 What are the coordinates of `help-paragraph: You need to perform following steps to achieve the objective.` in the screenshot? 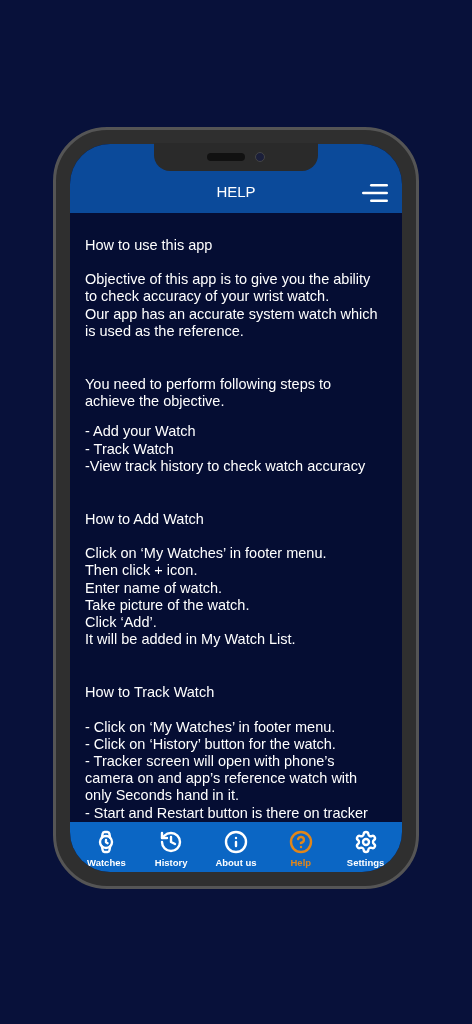 It's located at (209, 393).